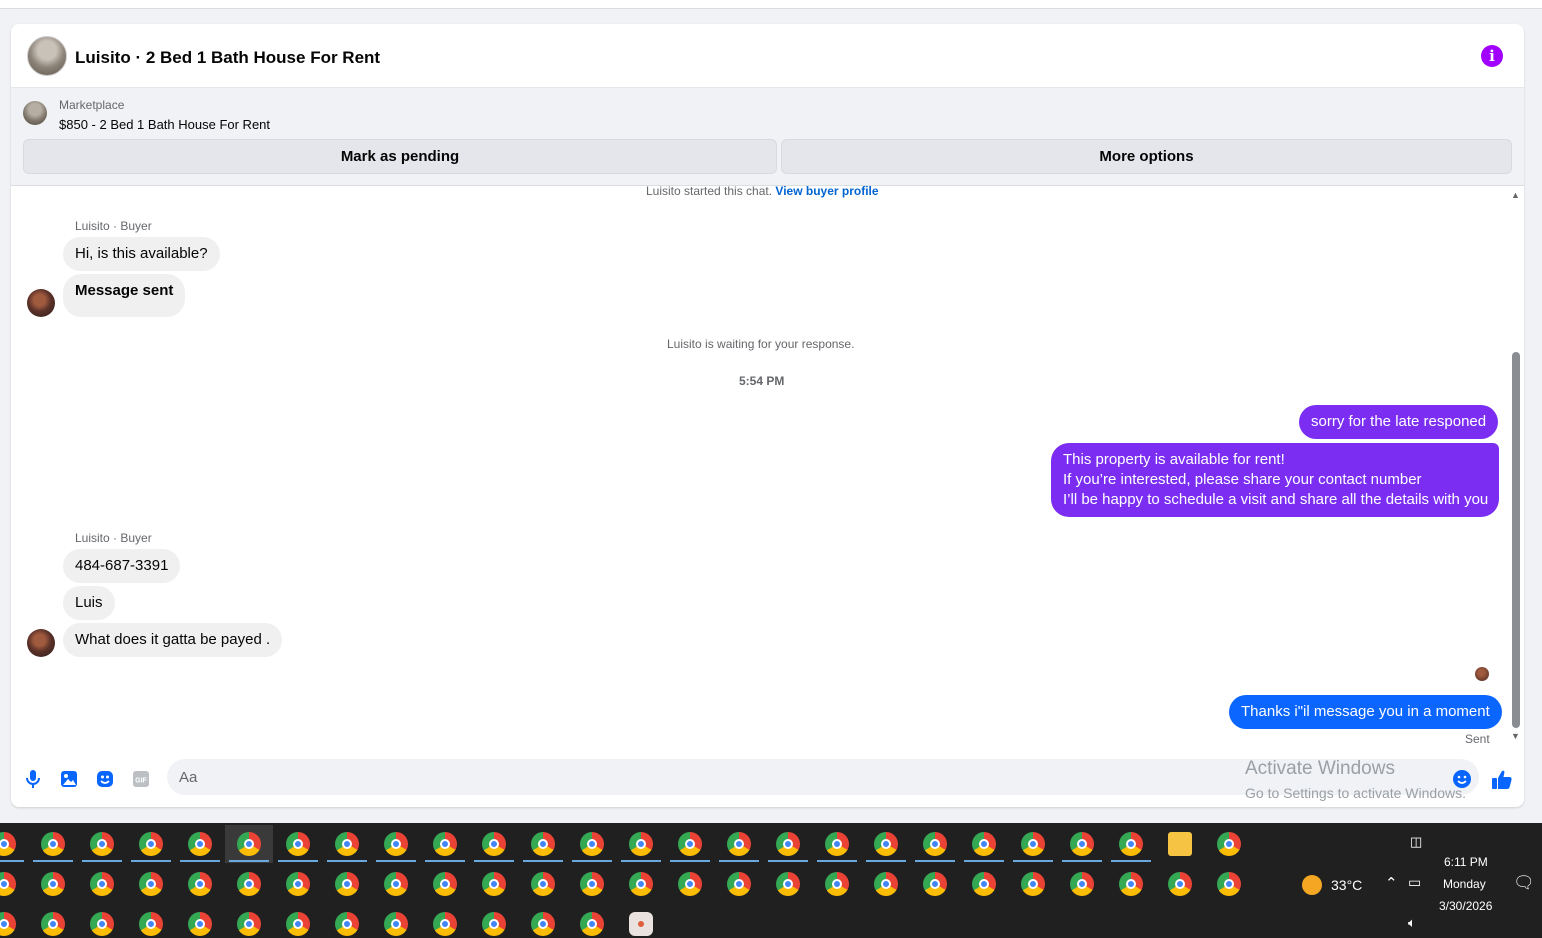 The width and height of the screenshot is (1542, 938). What do you see at coordinates (141, 254) in the screenshot?
I see `incoming-message: Hi, is this available?` at bounding box center [141, 254].